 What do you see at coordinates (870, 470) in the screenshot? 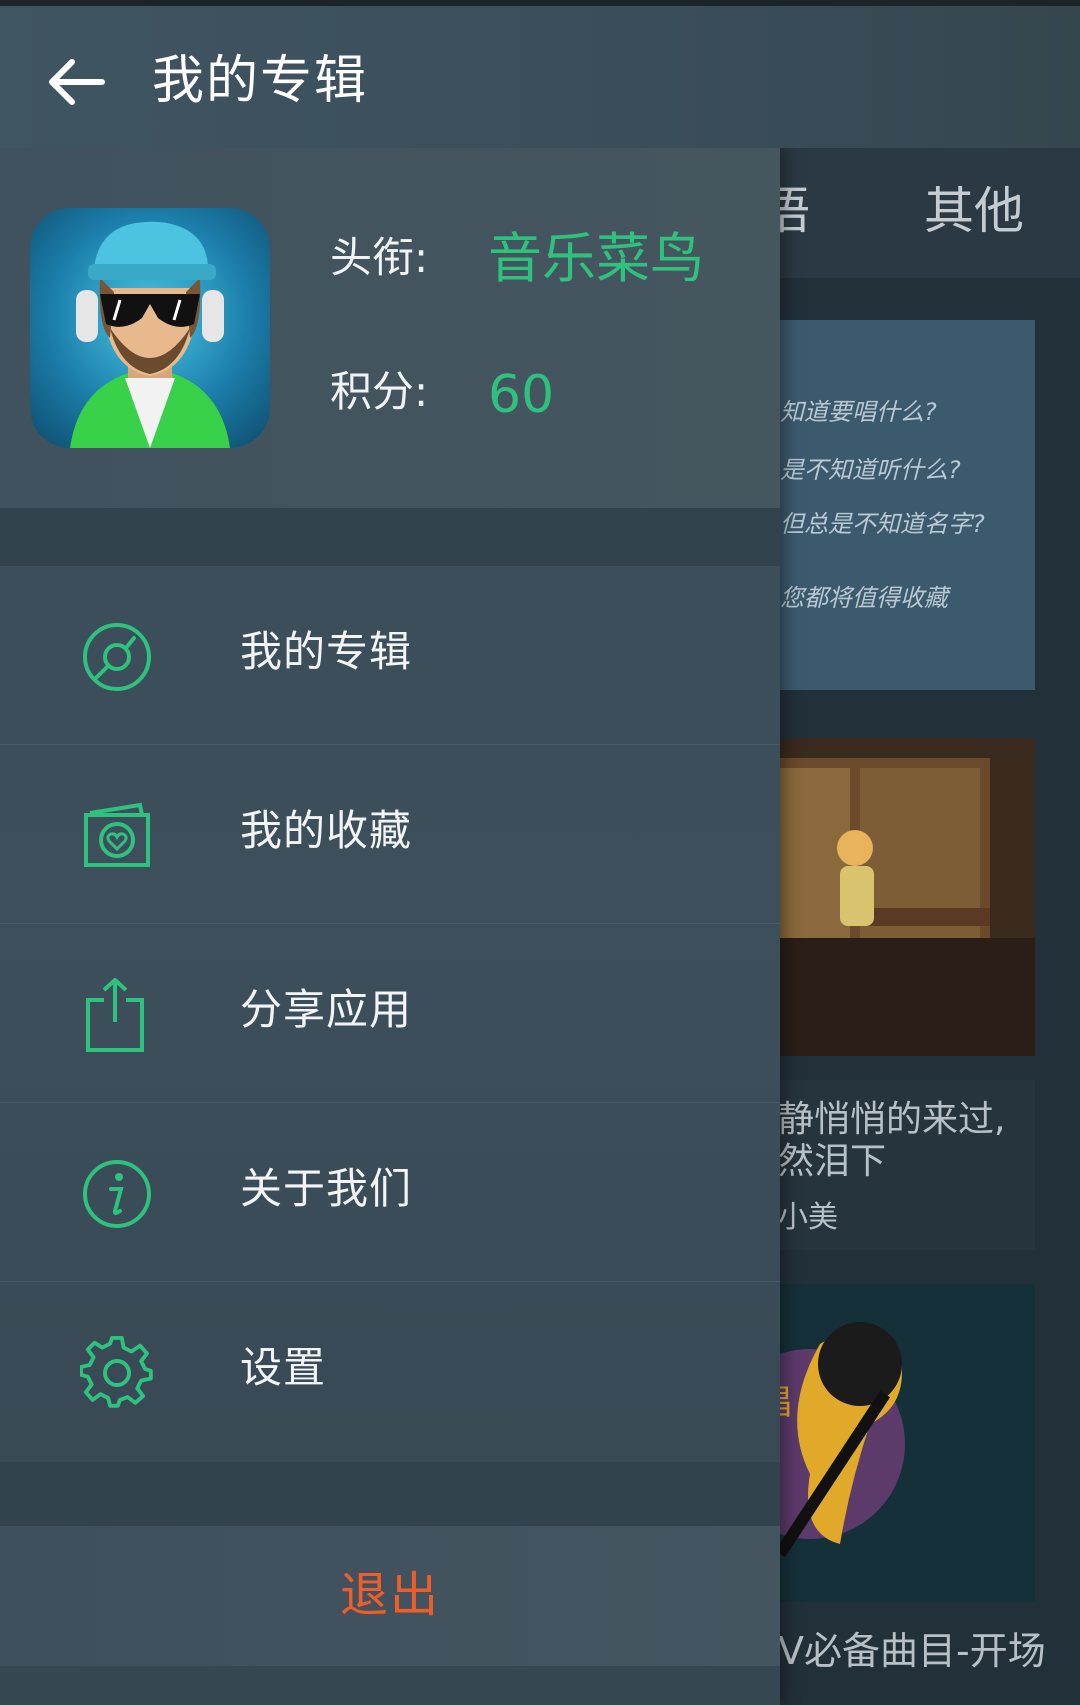
I see `card-text-line: 是不知道听什么?` at bounding box center [870, 470].